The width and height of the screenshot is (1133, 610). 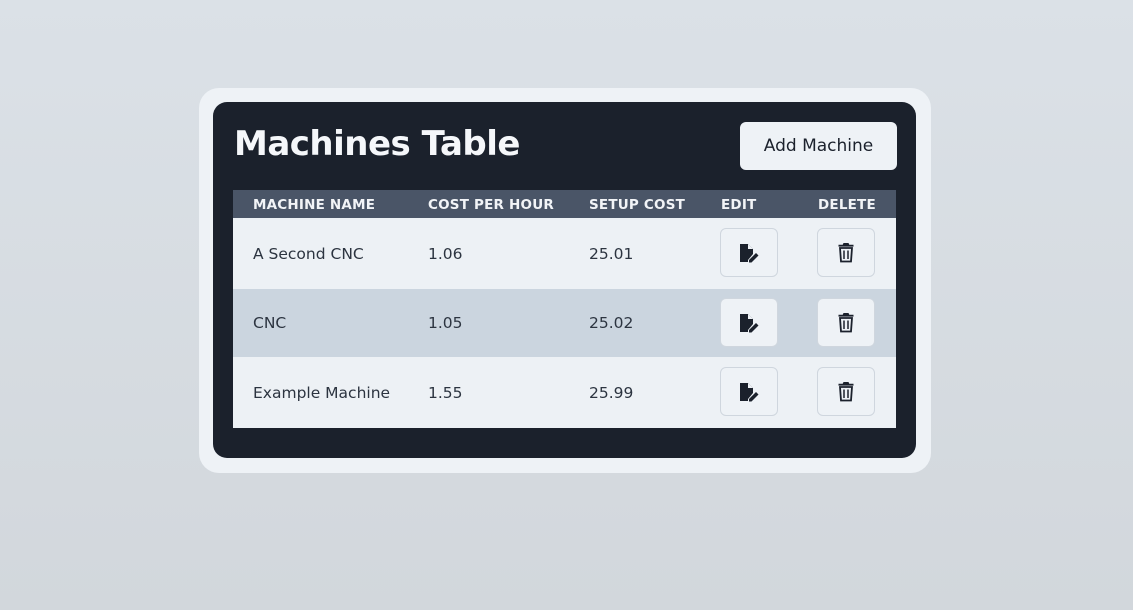 What do you see at coordinates (491, 205) in the screenshot?
I see `column-header-cost-per-hour: COST PER HOUR` at bounding box center [491, 205].